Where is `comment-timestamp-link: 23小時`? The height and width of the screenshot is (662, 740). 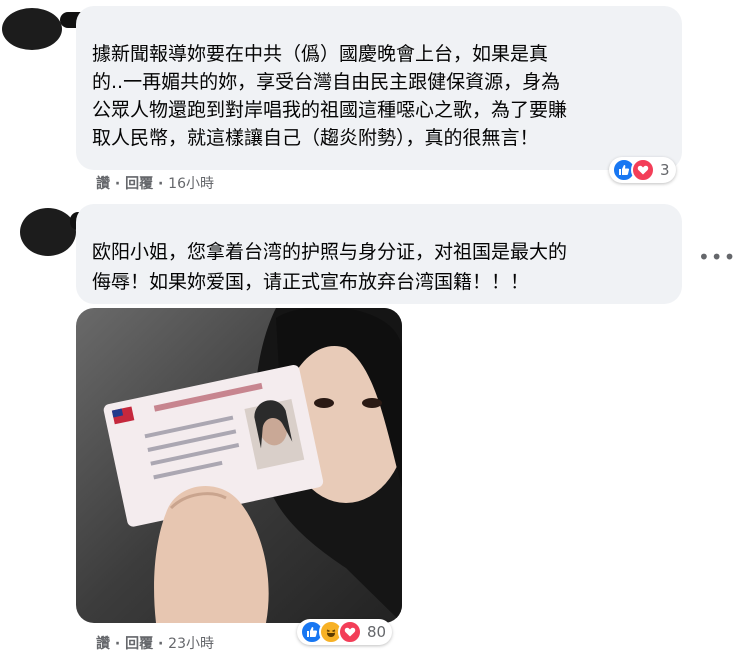
comment-timestamp-link: 23小時 is located at coordinates (191, 644).